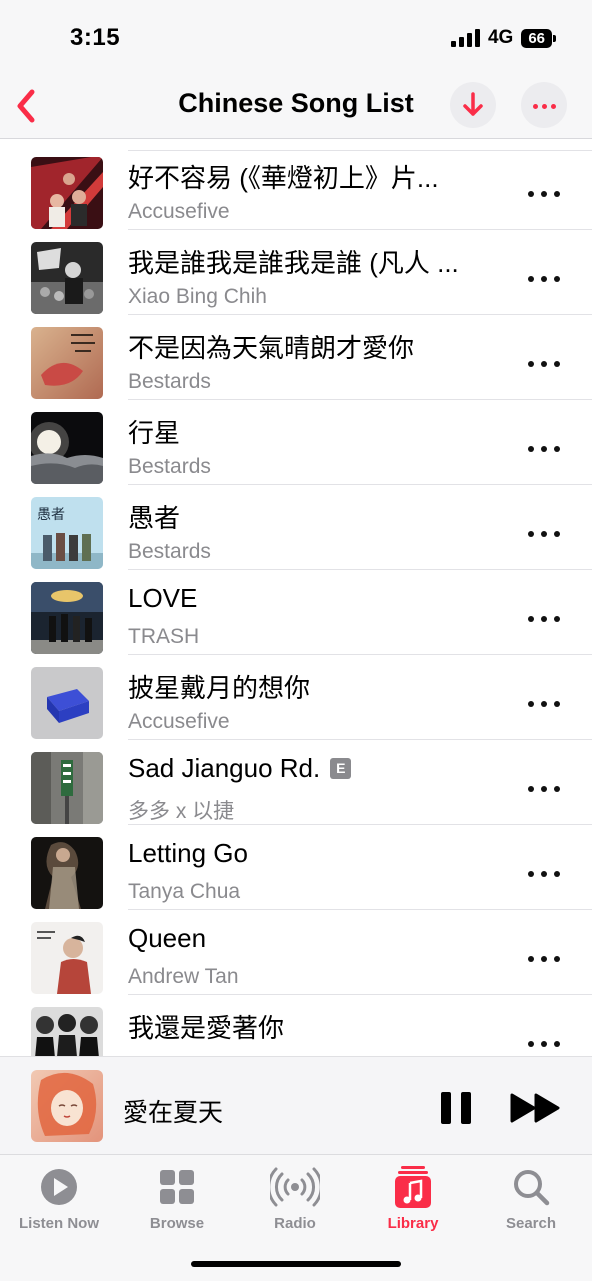  What do you see at coordinates (219, 688) in the screenshot?
I see `song-title: 披星戴月的想你` at bounding box center [219, 688].